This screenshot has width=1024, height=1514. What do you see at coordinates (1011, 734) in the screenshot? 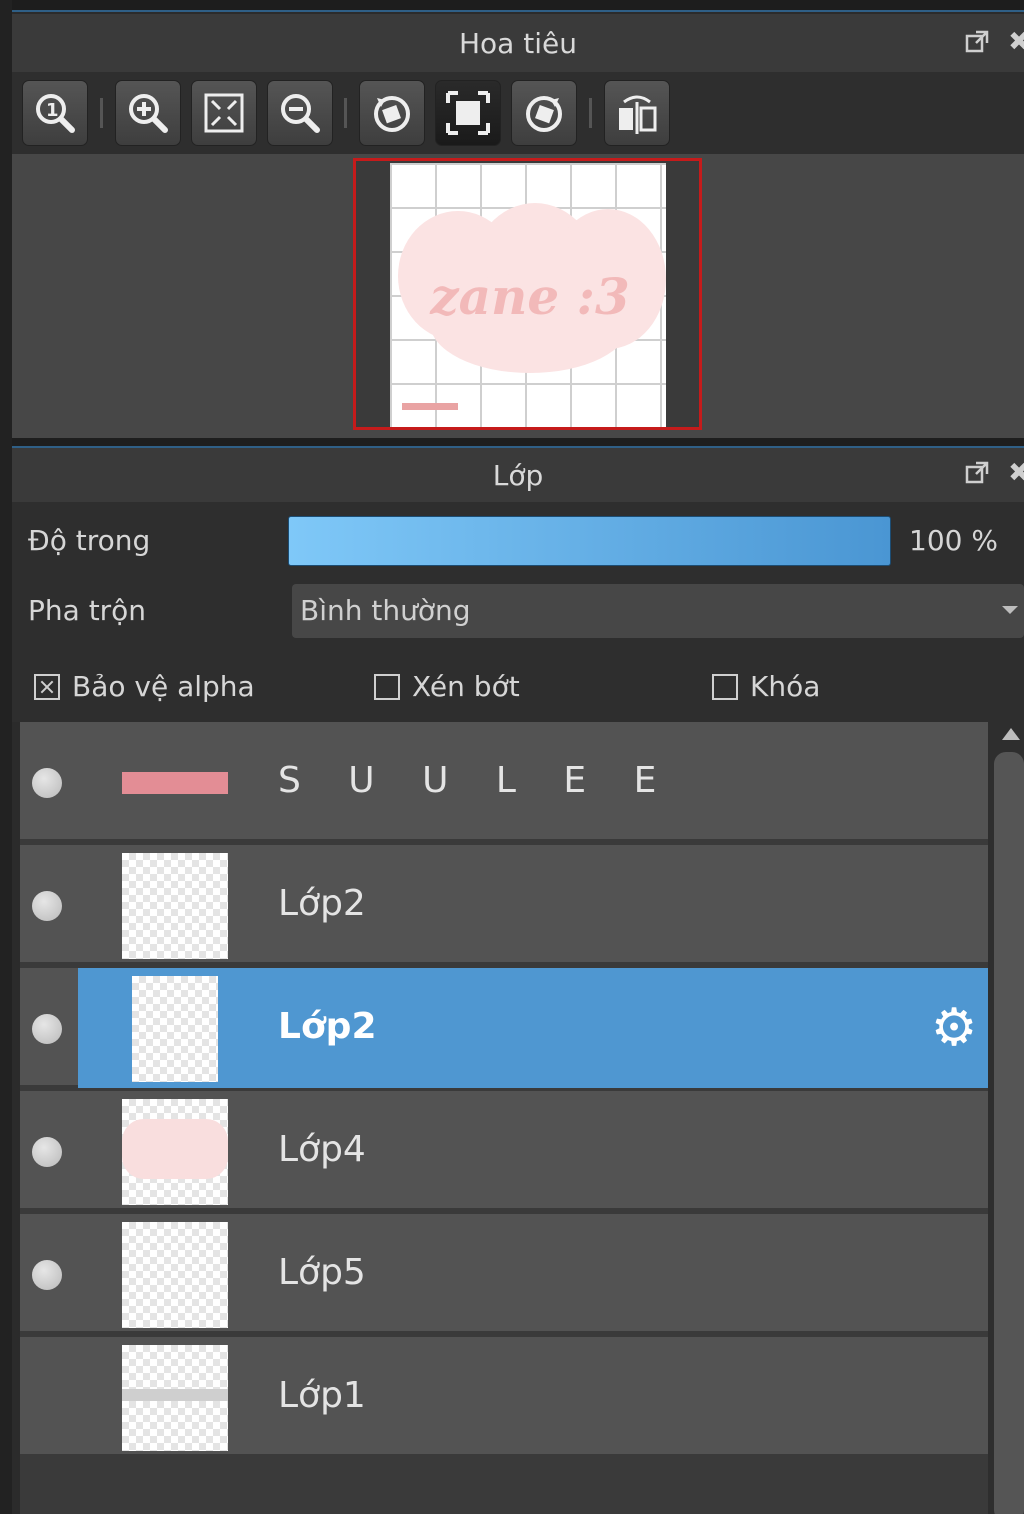
I see `scroll-up-icon` at bounding box center [1011, 734].